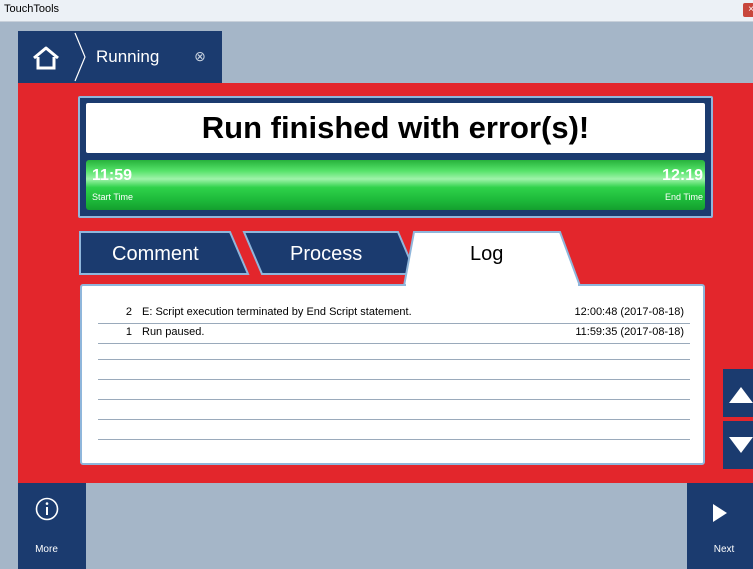 The image size is (753, 569). Describe the element at coordinates (629, 332) in the screenshot. I see `log-row-timestamp: 11:59:35 (2017-08-18)` at that location.